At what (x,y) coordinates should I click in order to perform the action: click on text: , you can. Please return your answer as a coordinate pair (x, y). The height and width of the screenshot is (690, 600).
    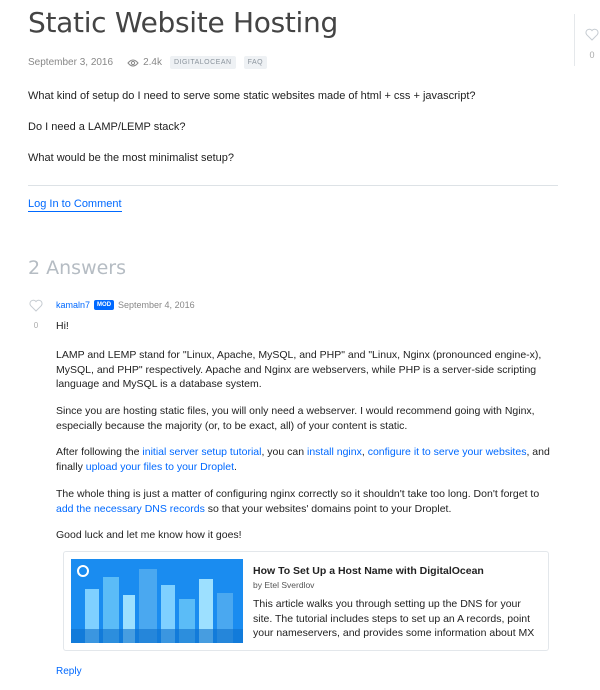
    Looking at the image, I should click on (284, 452).